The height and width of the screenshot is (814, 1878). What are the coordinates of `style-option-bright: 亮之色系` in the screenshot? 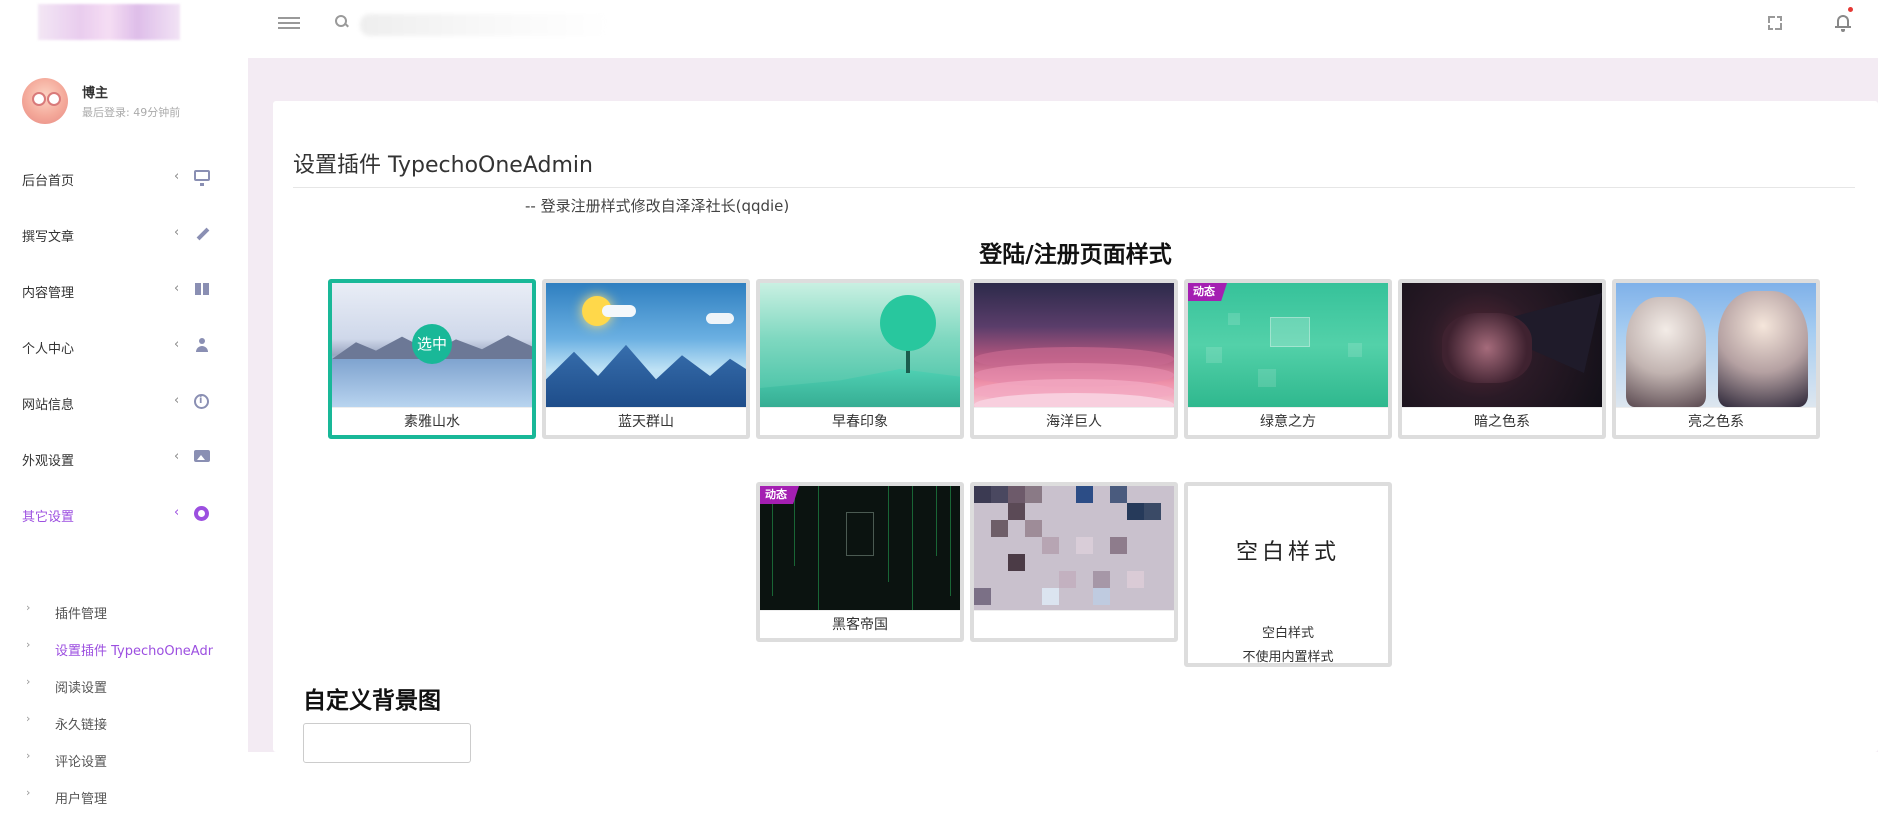 It's located at (1716, 359).